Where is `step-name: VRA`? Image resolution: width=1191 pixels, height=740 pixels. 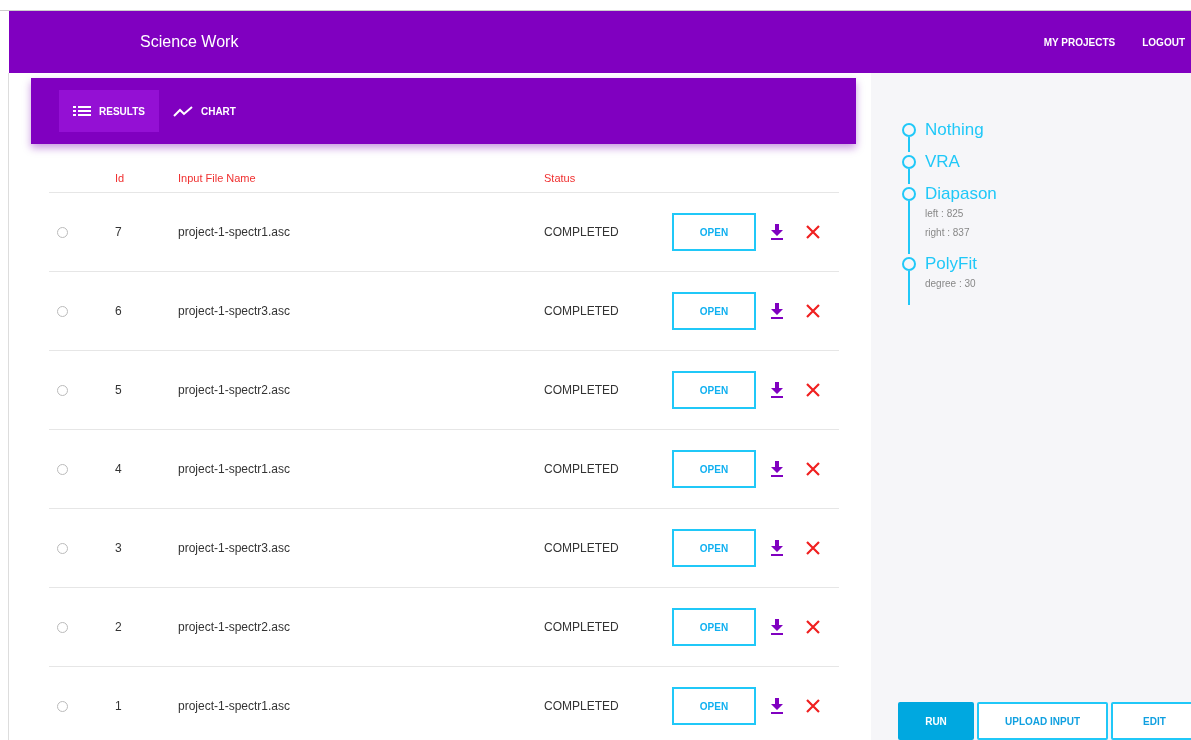
step-name: VRA is located at coordinates (942, 162).